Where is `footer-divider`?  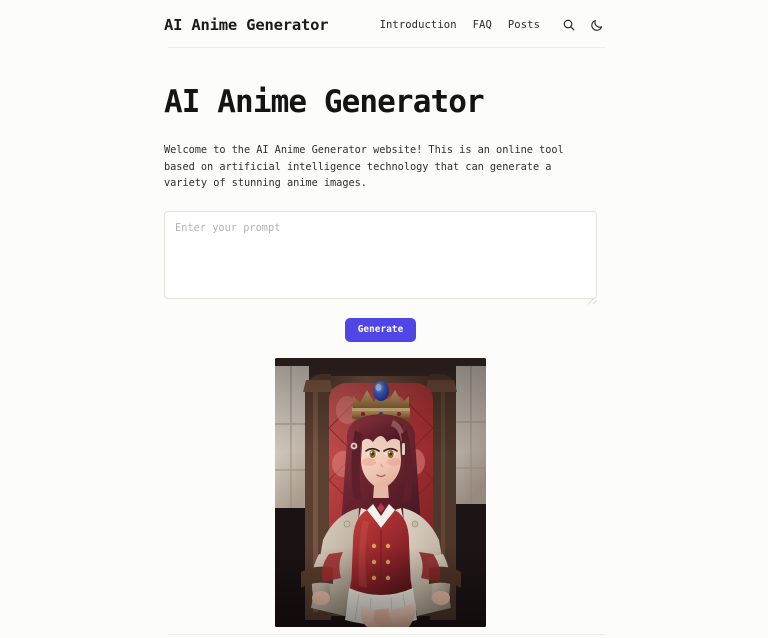
footer-divider is located at coordinates (386, 634).